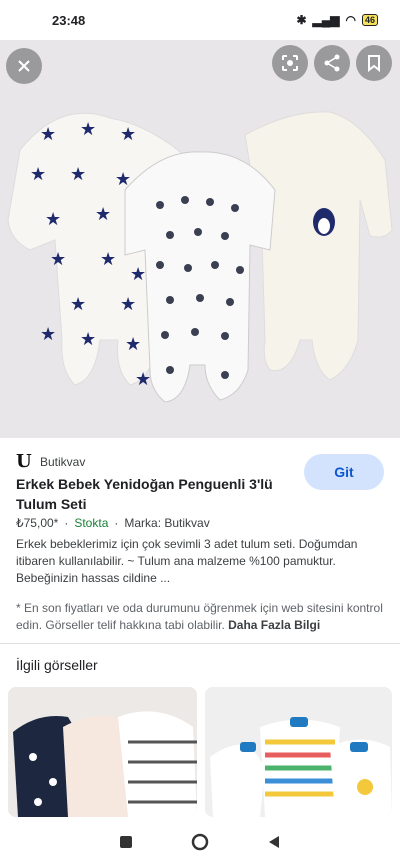  Describe the element at coordinates (301, 20) in the screenshot. I see `bluetooth-icon: ✱` at that location.